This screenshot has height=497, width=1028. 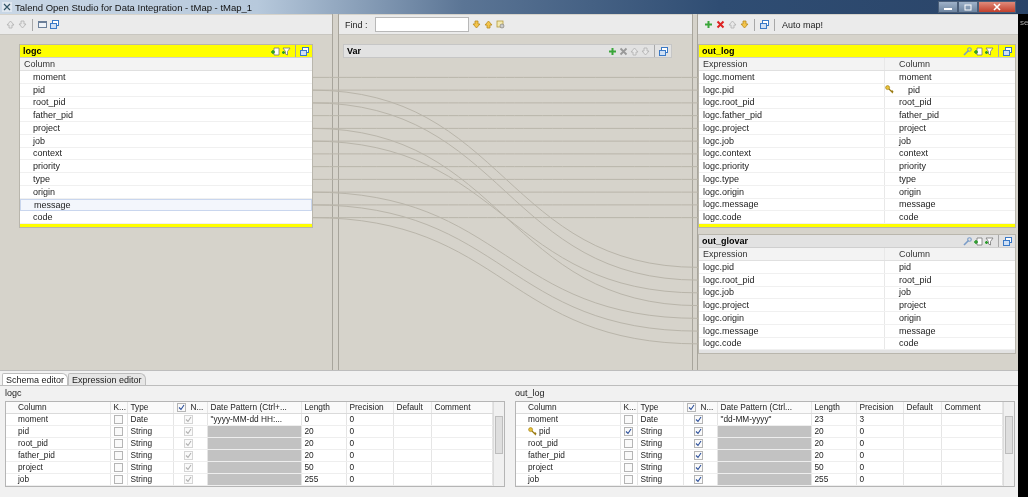 I want to click on expression-cell: logc.father_pid, so click(x=730, y=115).